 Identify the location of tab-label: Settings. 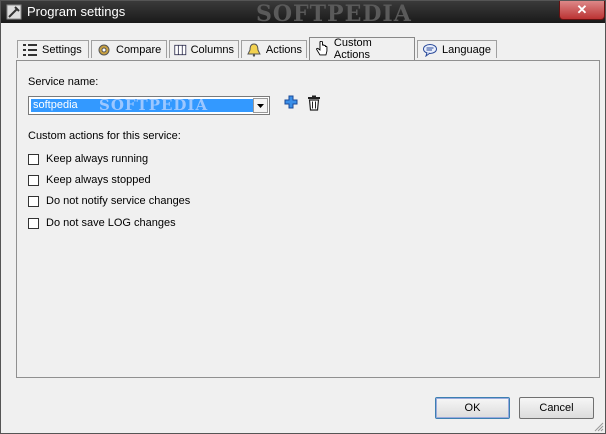
(62, 49).